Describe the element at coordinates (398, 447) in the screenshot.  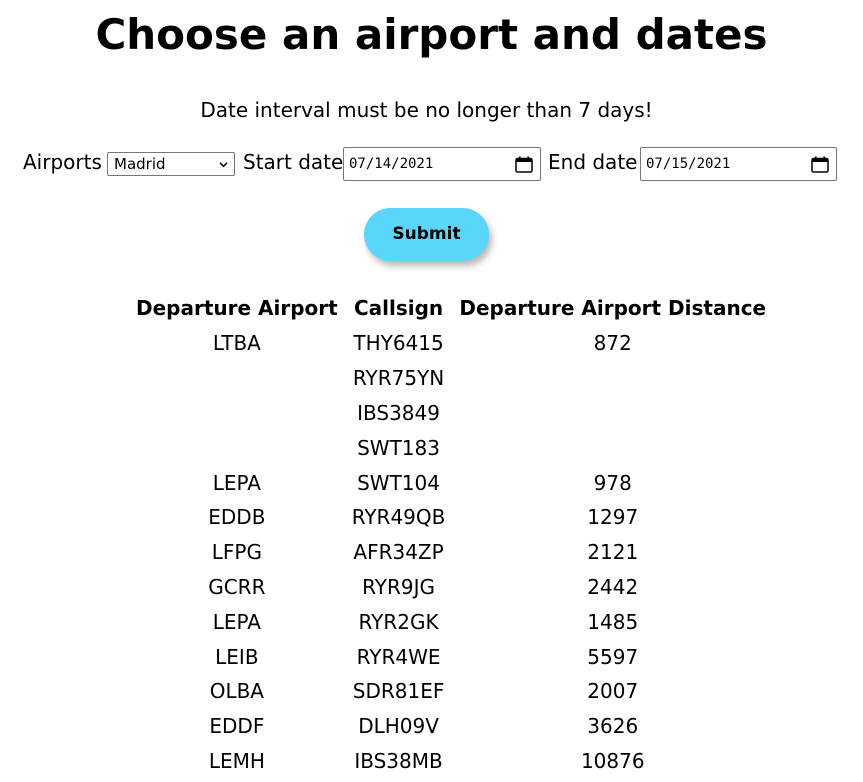
I see `callsign-cell: SWT183` at that location.